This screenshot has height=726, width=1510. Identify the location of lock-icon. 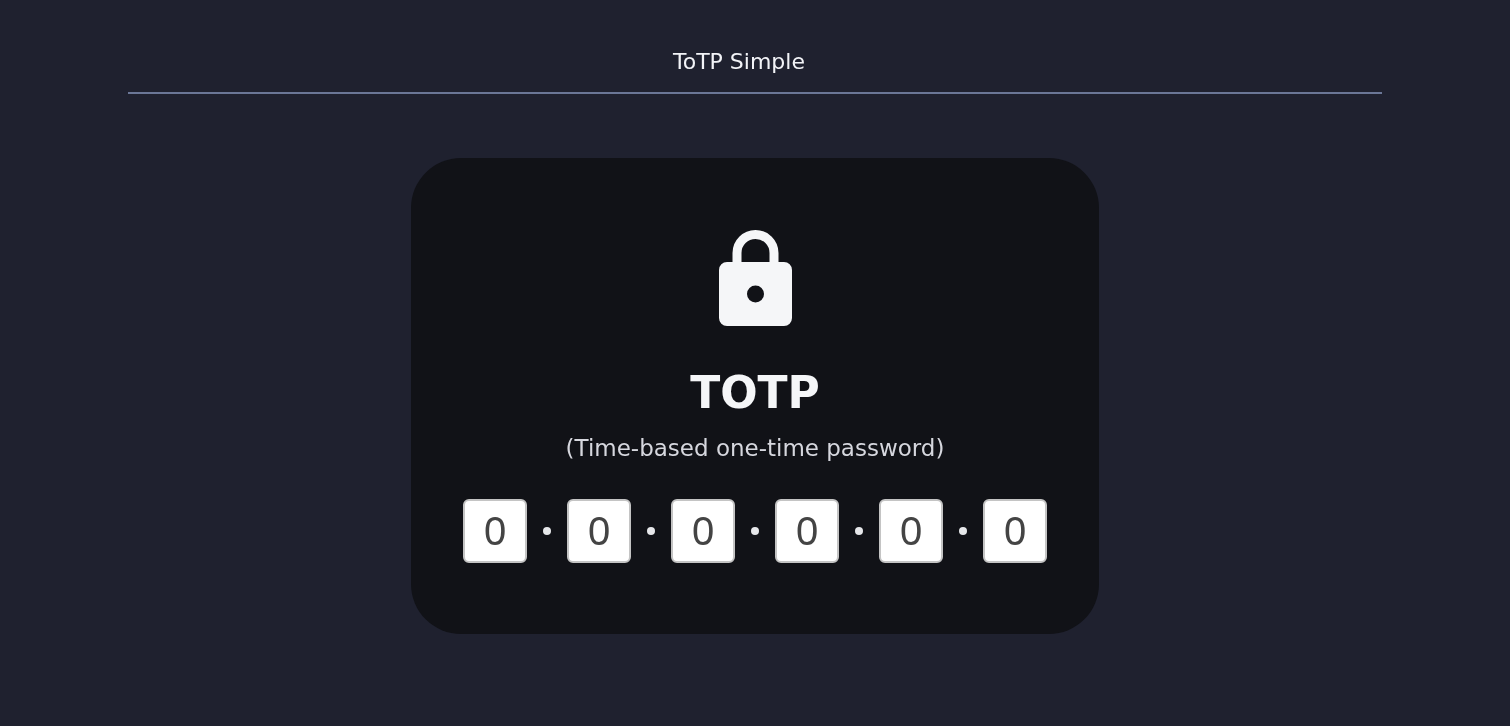
(755, 278).